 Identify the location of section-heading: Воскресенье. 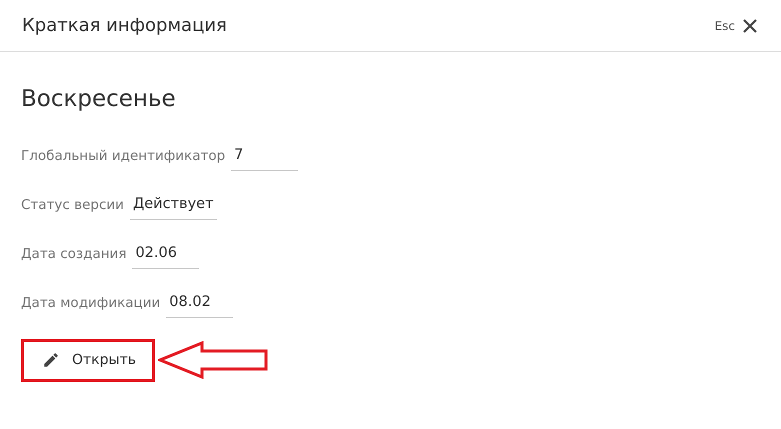
(99, 99).